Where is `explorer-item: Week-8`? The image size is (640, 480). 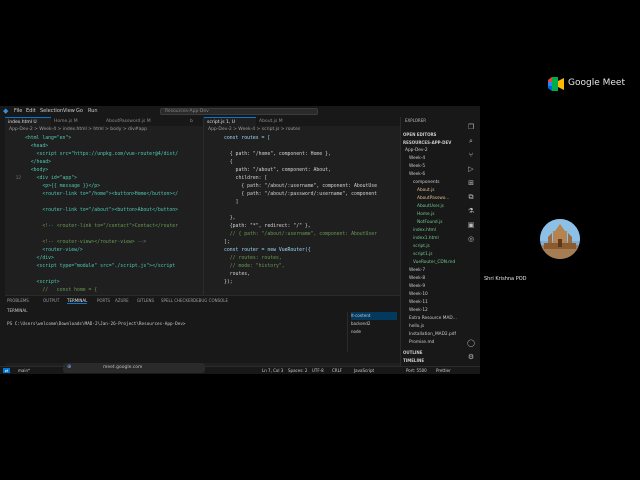
explorer-item: Week-8 is located at coordinates (417, 279).